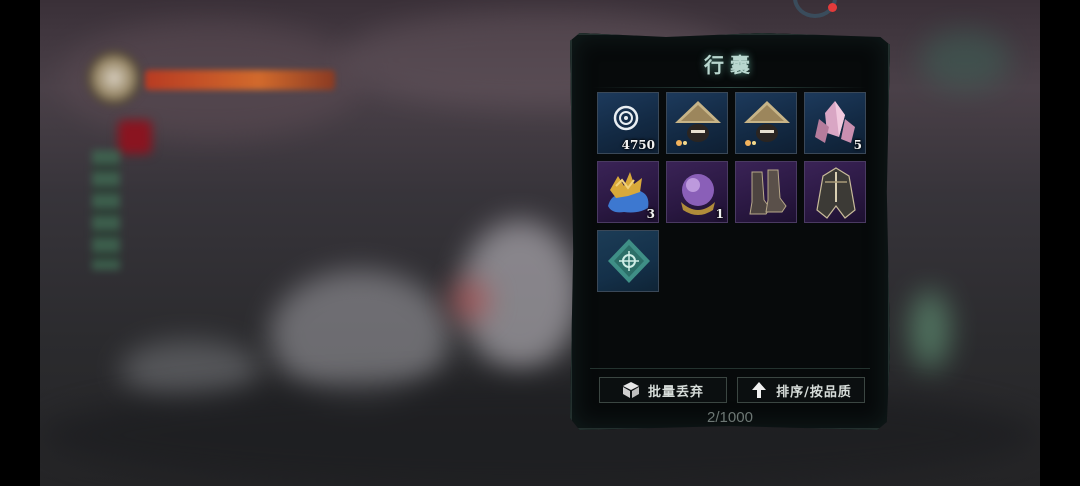 Image resolution: width=1080 pixels, height=486 pixels. Describe the element at coordinates (697, 192) in the screenshot. I see `inventory-slot-orb: 1` at that location.